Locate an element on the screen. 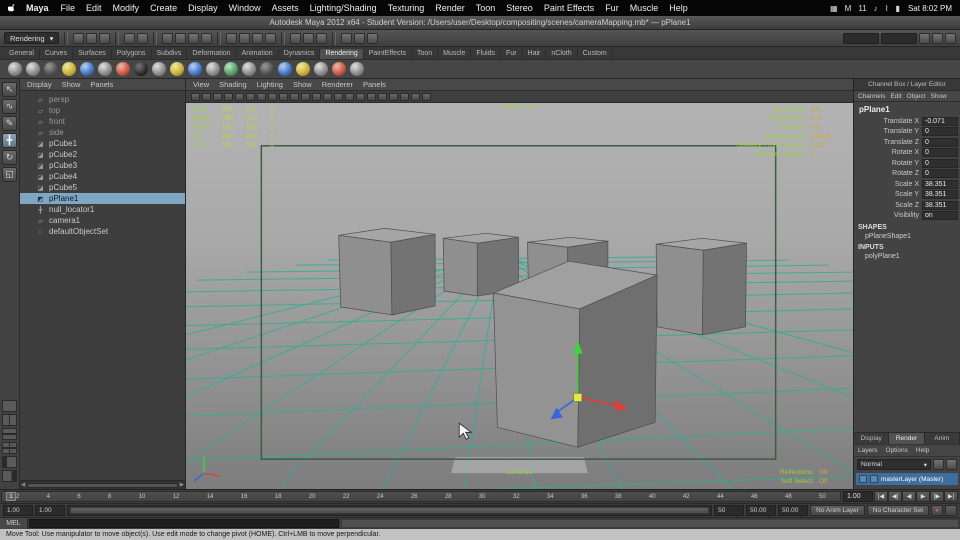  playback-button: ◀| is located at coordinates (895, 496).